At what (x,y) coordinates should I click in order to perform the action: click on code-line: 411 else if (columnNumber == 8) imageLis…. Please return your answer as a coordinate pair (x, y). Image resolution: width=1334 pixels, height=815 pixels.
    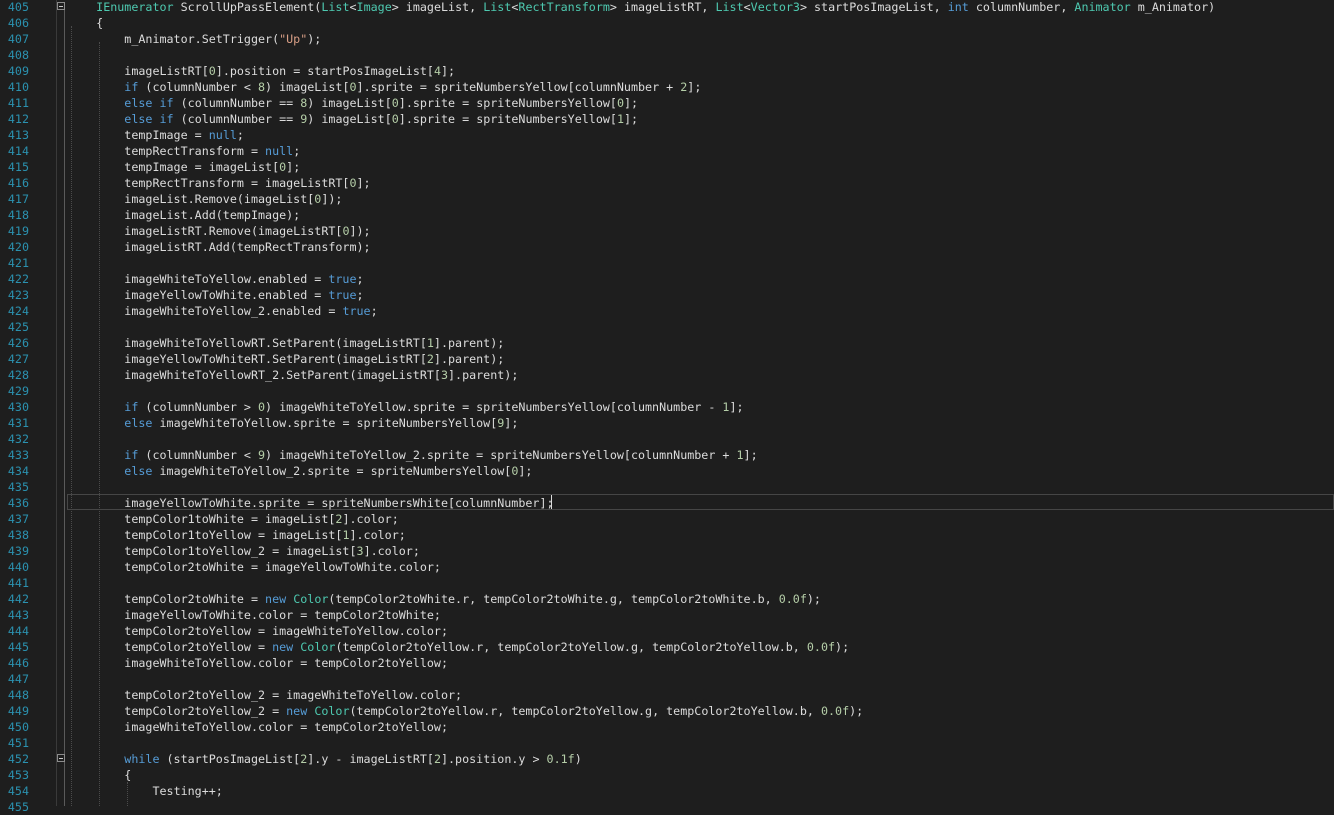
    Looking at the image, I should click on (667, 103).